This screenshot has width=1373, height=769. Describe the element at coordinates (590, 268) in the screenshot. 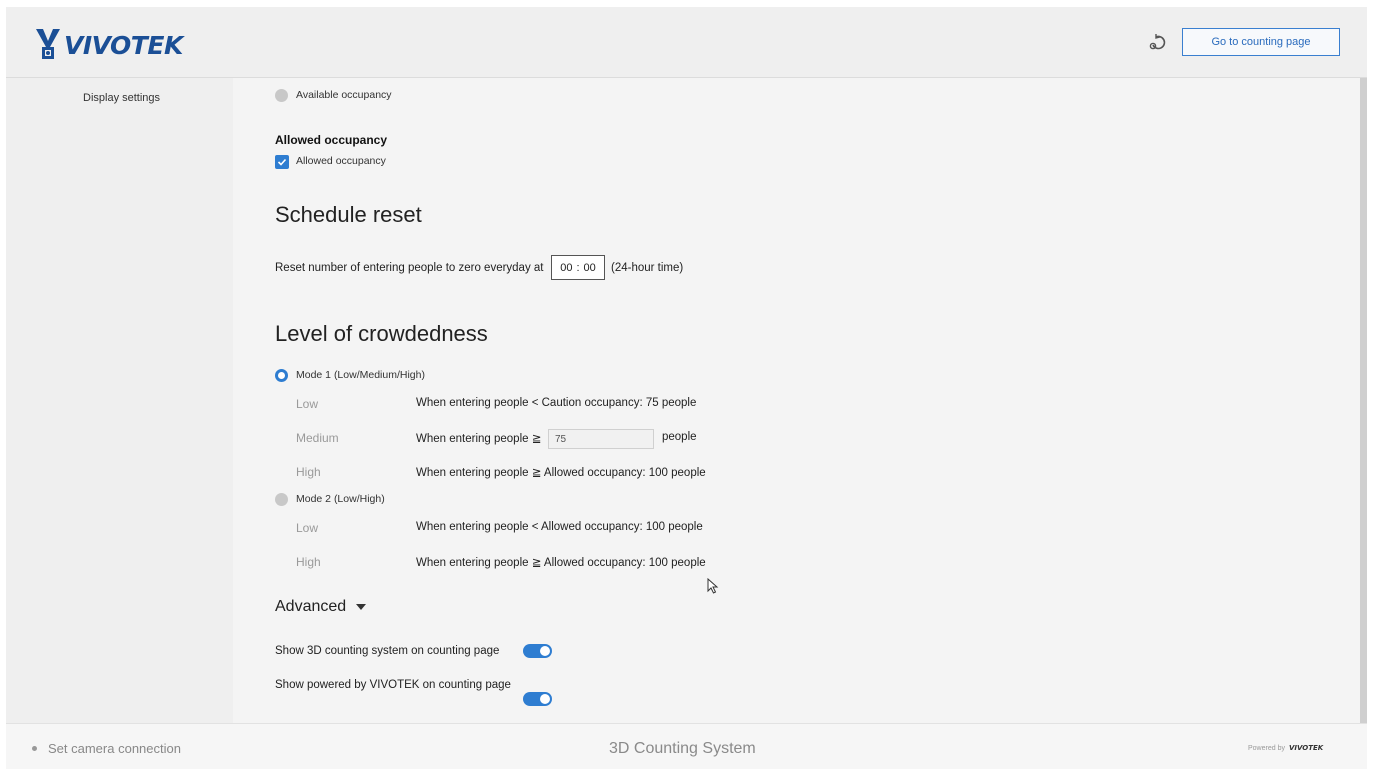

I see `reset-minute: 00` at that location.